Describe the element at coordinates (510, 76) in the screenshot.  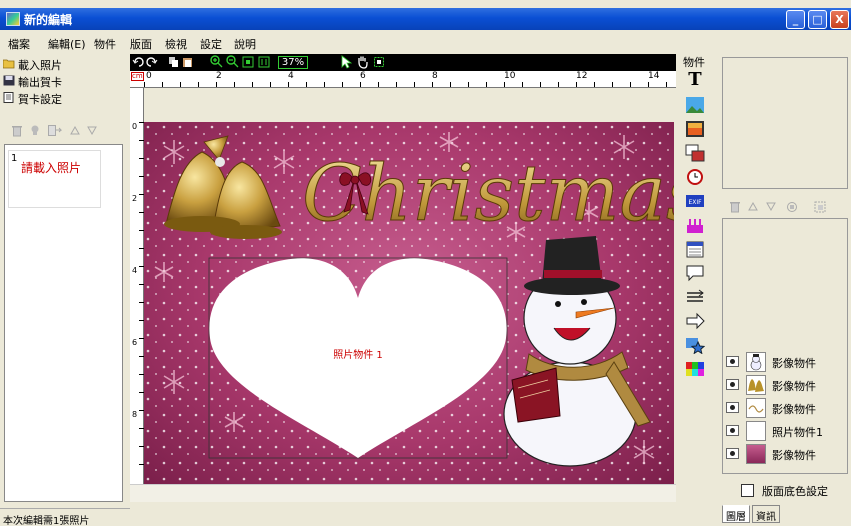
I see `ruler-mark: 10` at that location.